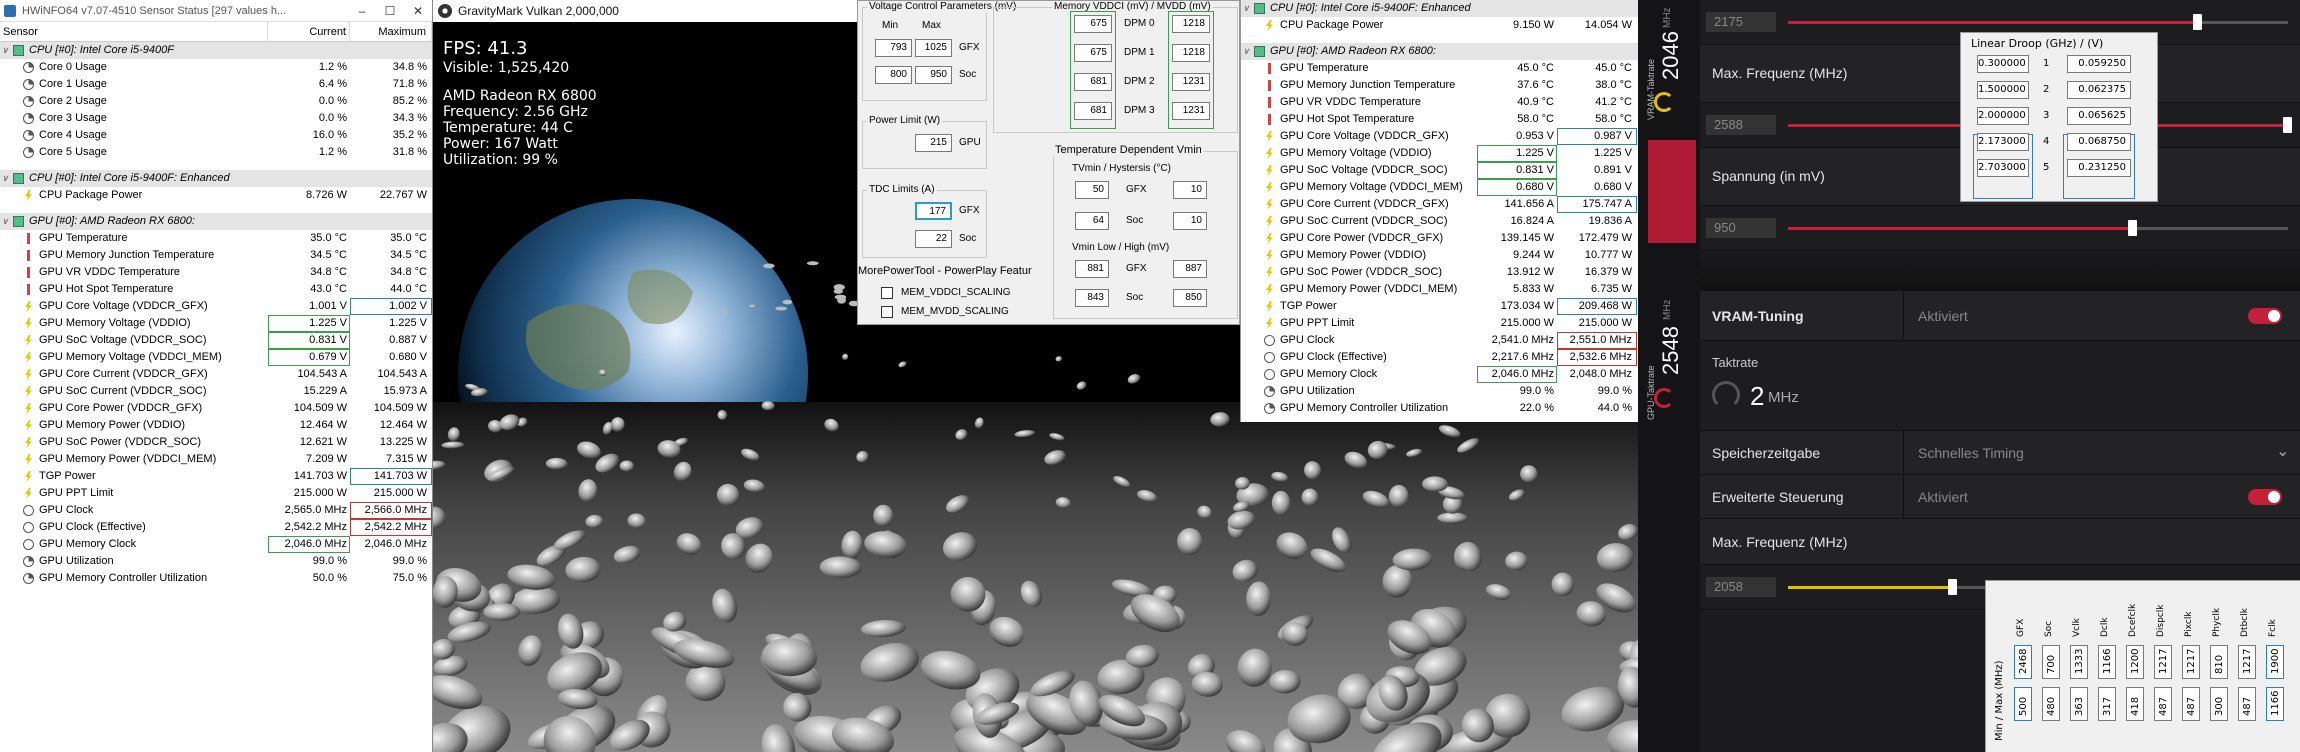 The height and width of the screenshot is (752, 2300). Describe the element at coordinates (2265, 316) in the screenshot. I see `vram-tuning-toggle` at that location.